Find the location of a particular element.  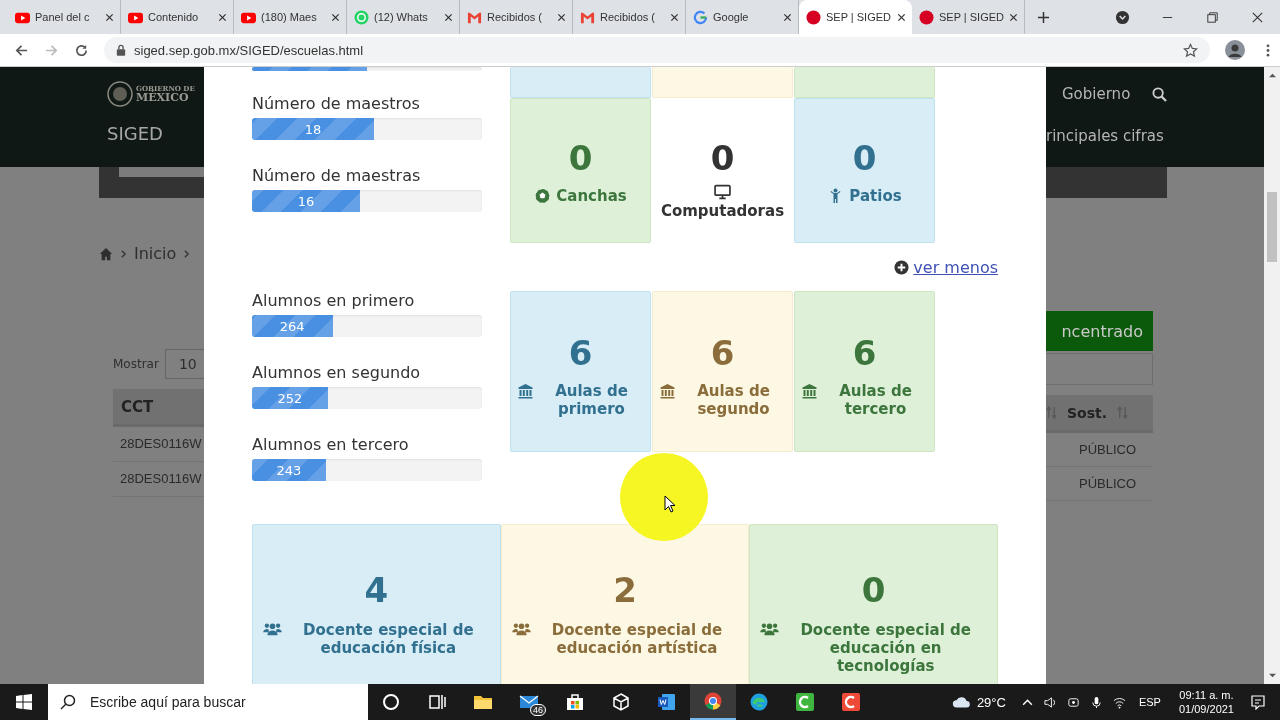

language-indicator: ESP is located at coordinates (1149, 702).